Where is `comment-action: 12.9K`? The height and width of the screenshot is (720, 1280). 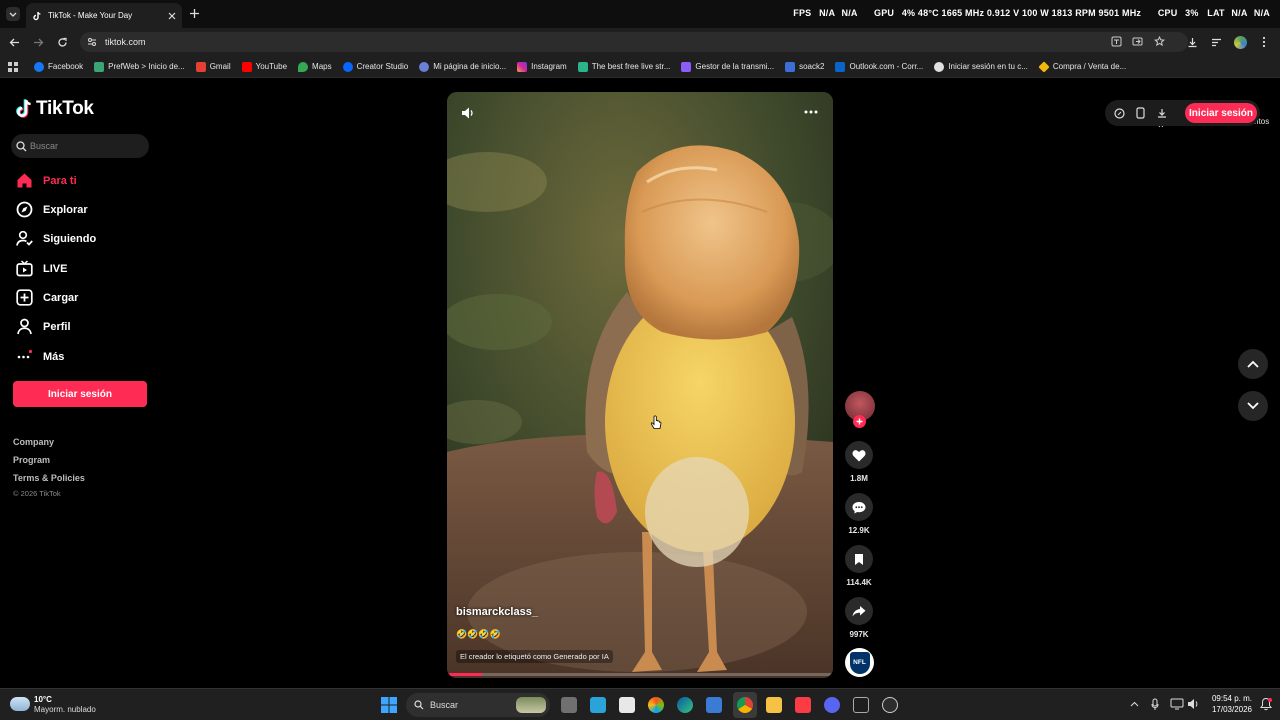 comment-action: 12.9K is located at coordinates (859, 514).